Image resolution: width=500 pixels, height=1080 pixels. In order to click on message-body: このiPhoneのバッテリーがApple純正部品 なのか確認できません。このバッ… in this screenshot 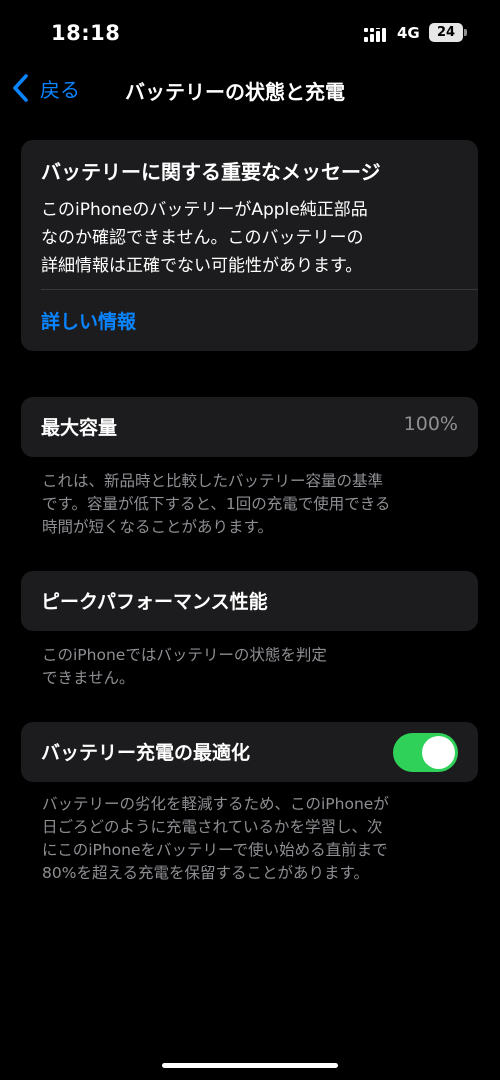, I will do `click(204, 238)`.